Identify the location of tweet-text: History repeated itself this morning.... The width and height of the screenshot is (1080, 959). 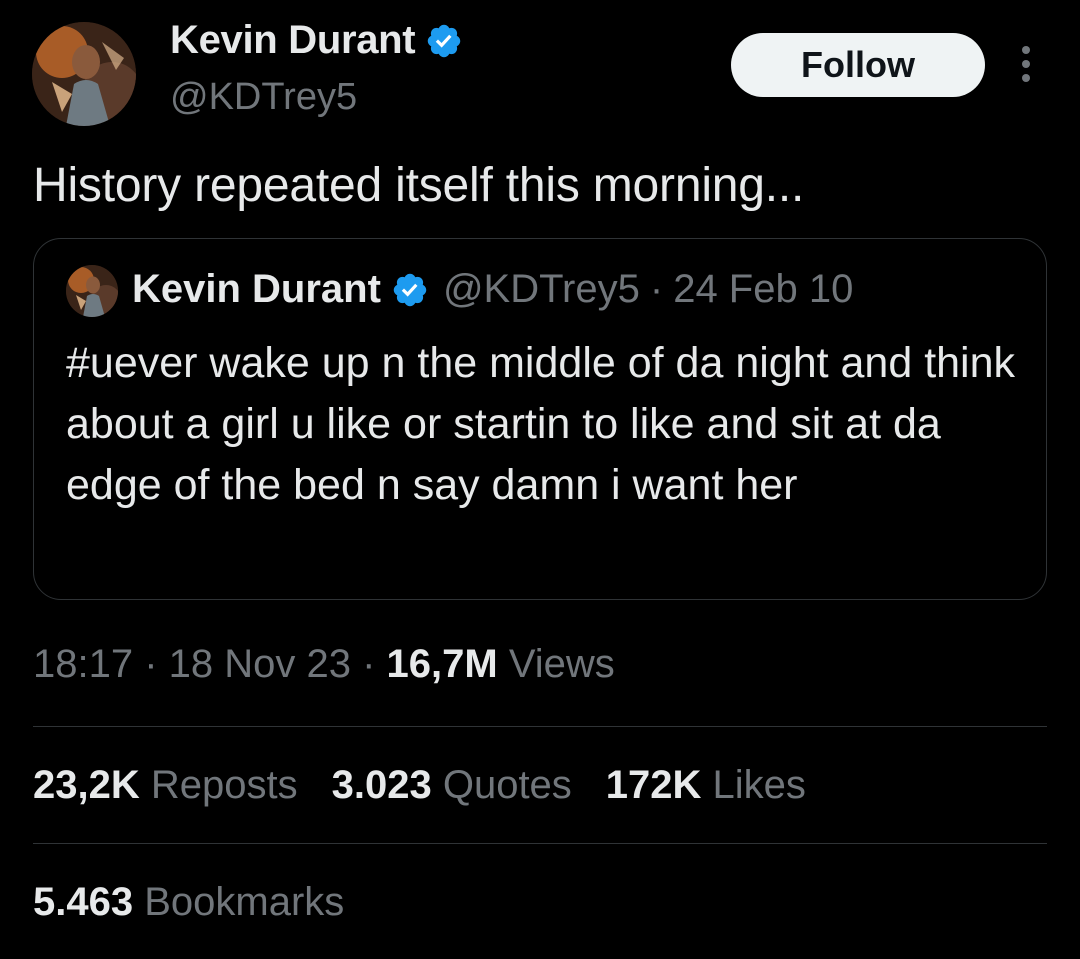
(419, 185).